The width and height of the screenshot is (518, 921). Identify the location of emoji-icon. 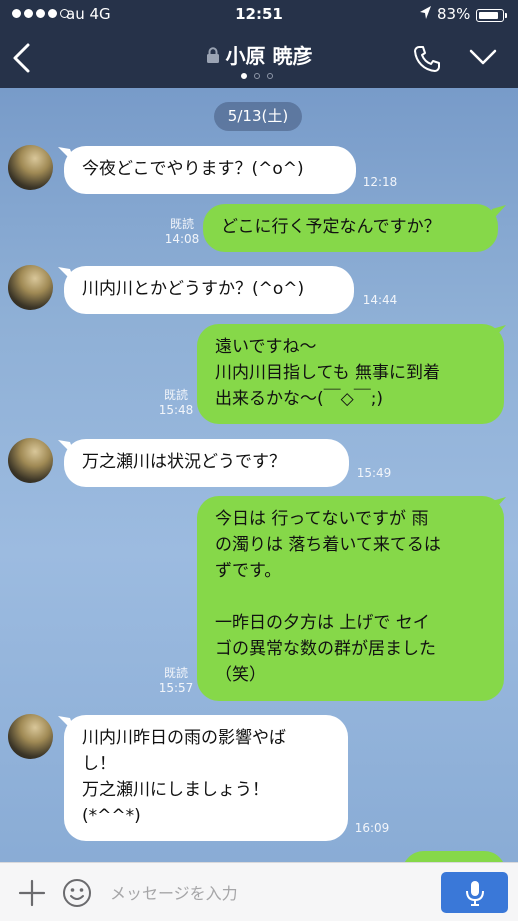
(77, 893).